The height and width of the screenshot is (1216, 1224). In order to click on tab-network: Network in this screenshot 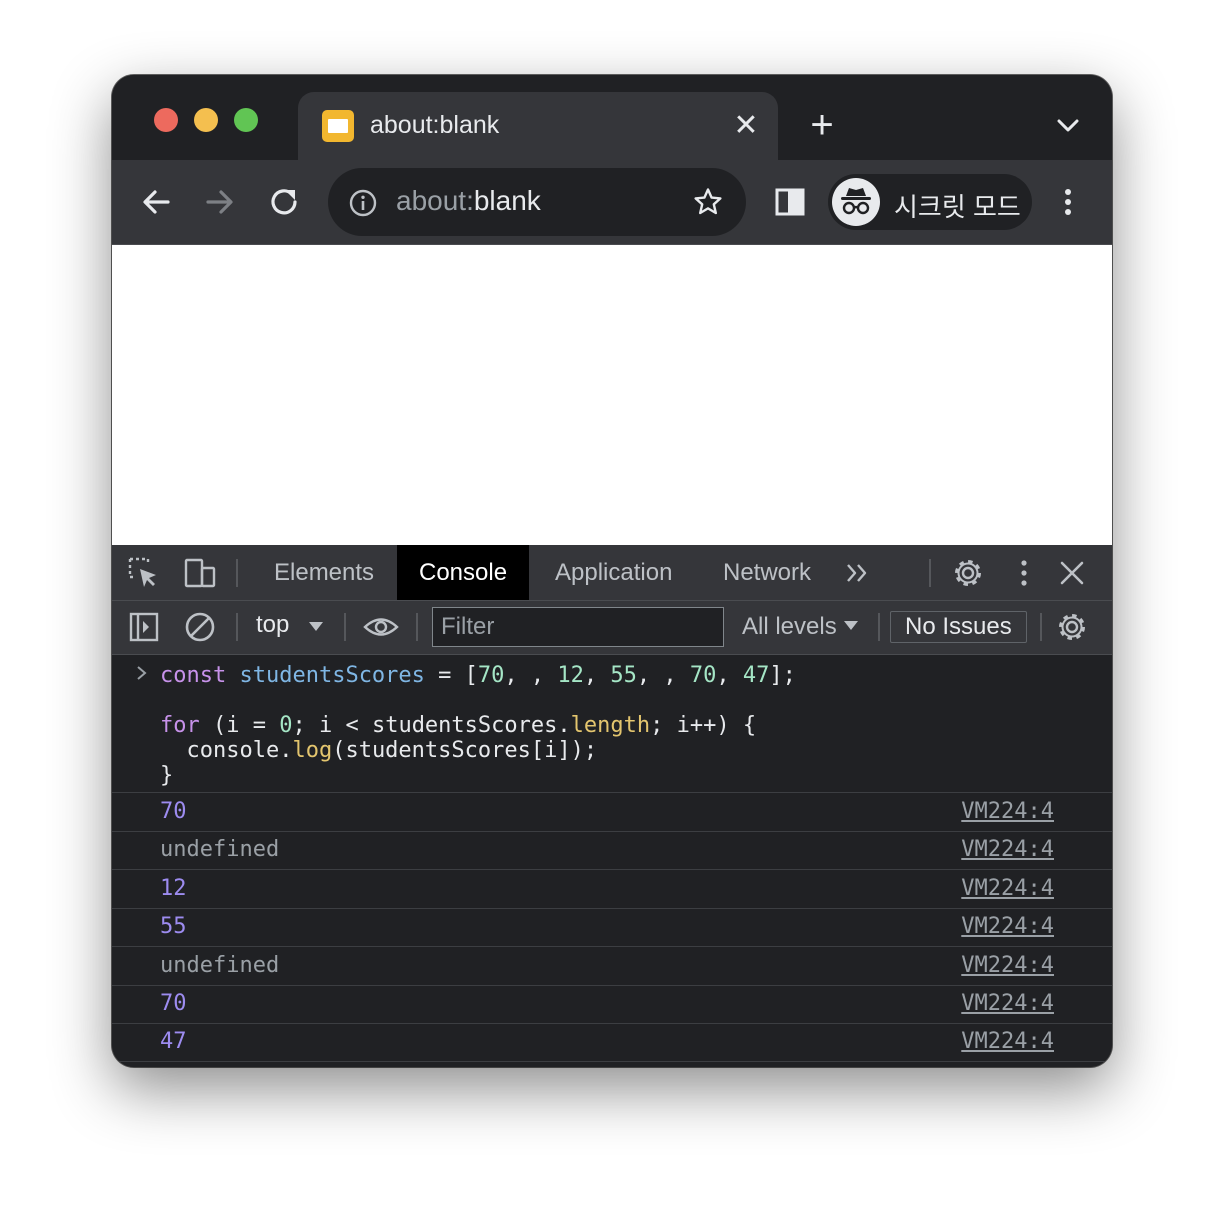, I will do `click(767, 572)`.